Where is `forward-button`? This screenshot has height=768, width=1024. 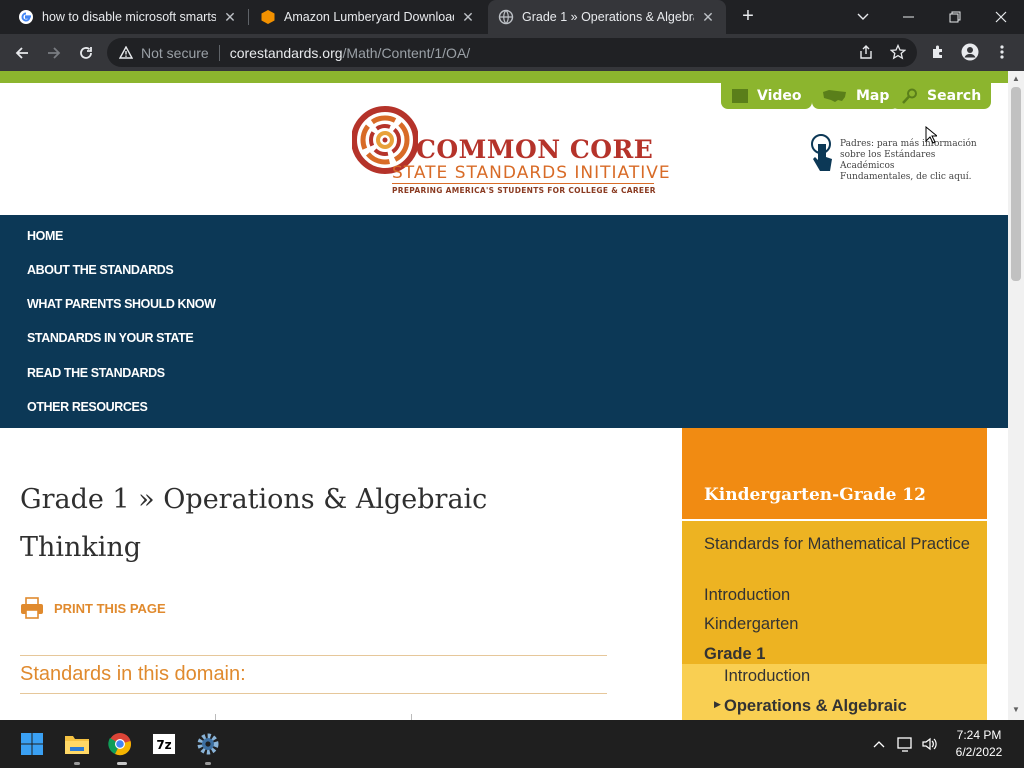 forward-button is located at coordinates (54, 53).